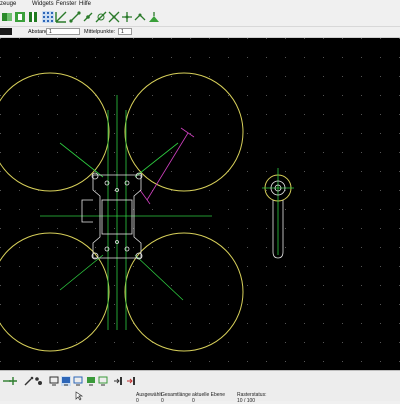 The height and width of the screenshot is (404, 400). What do you see at coordinates (114, 17) in the screenshot?
I see `restrict-nothing-icon` at bounding box center [114, 17].